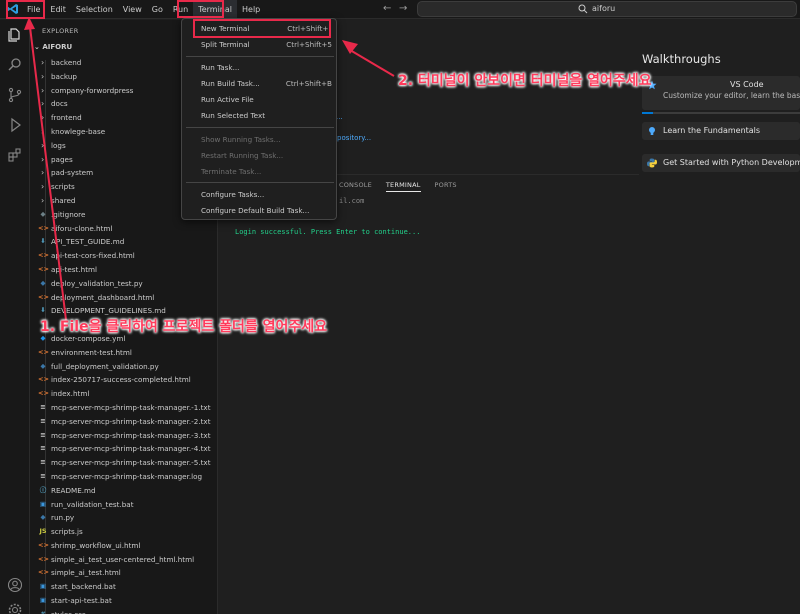 Image resolution: width=800 pixels, height=614 pixels. What do you see at coordinates (62, 159) in the screenshot?
I see `tree-item-label: pages` at bounding box center [62, 159].